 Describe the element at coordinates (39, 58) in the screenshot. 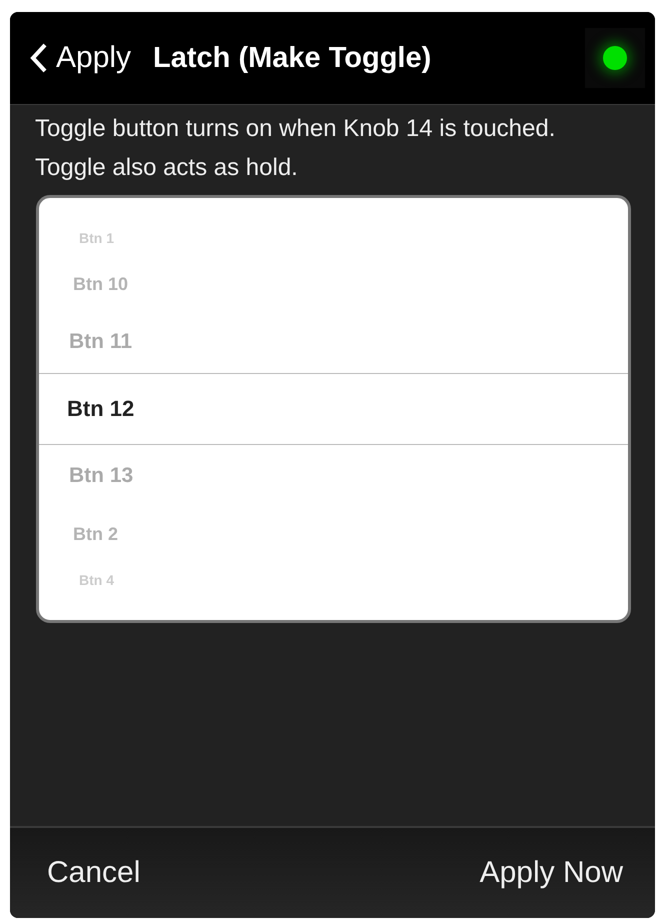

I see `chevron-left-icon` at that location.